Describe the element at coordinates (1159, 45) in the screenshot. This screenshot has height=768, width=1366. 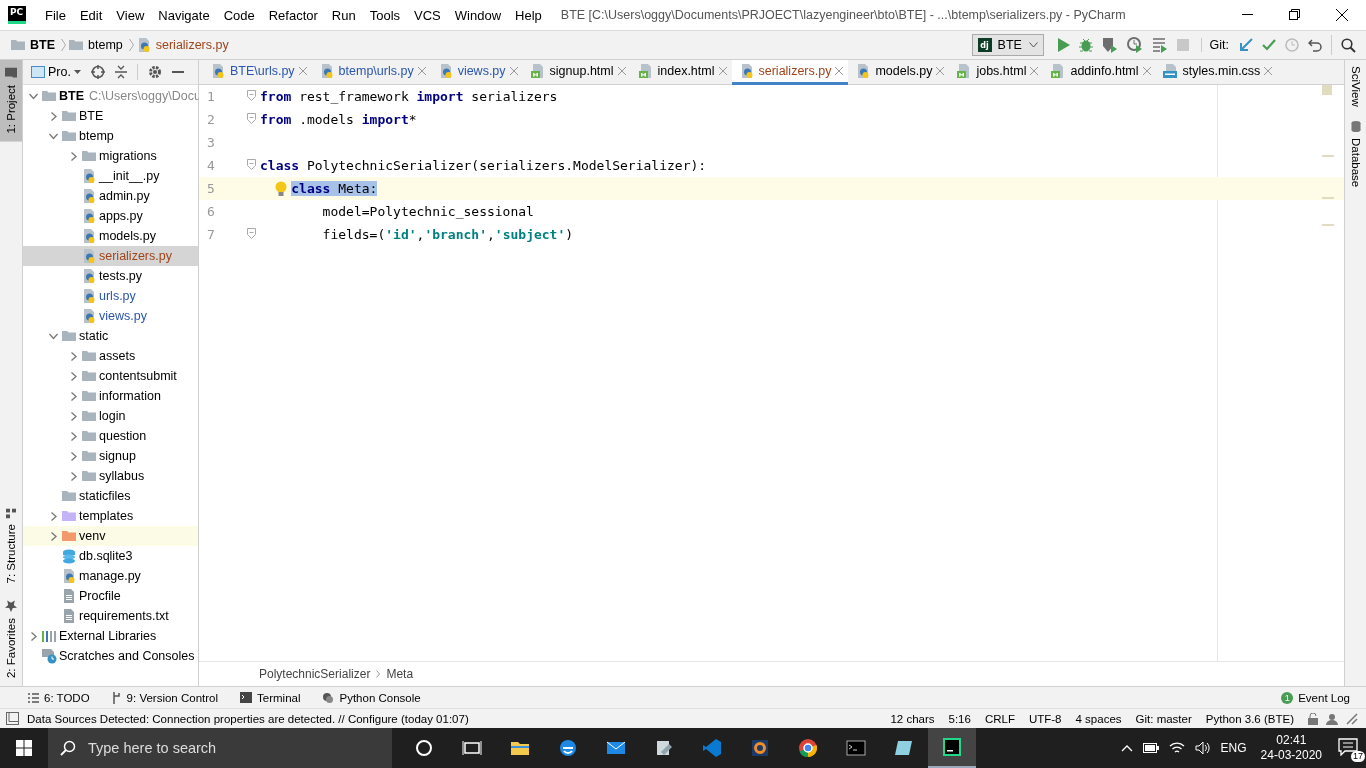
I see `run-concurrency-icon` at that location.